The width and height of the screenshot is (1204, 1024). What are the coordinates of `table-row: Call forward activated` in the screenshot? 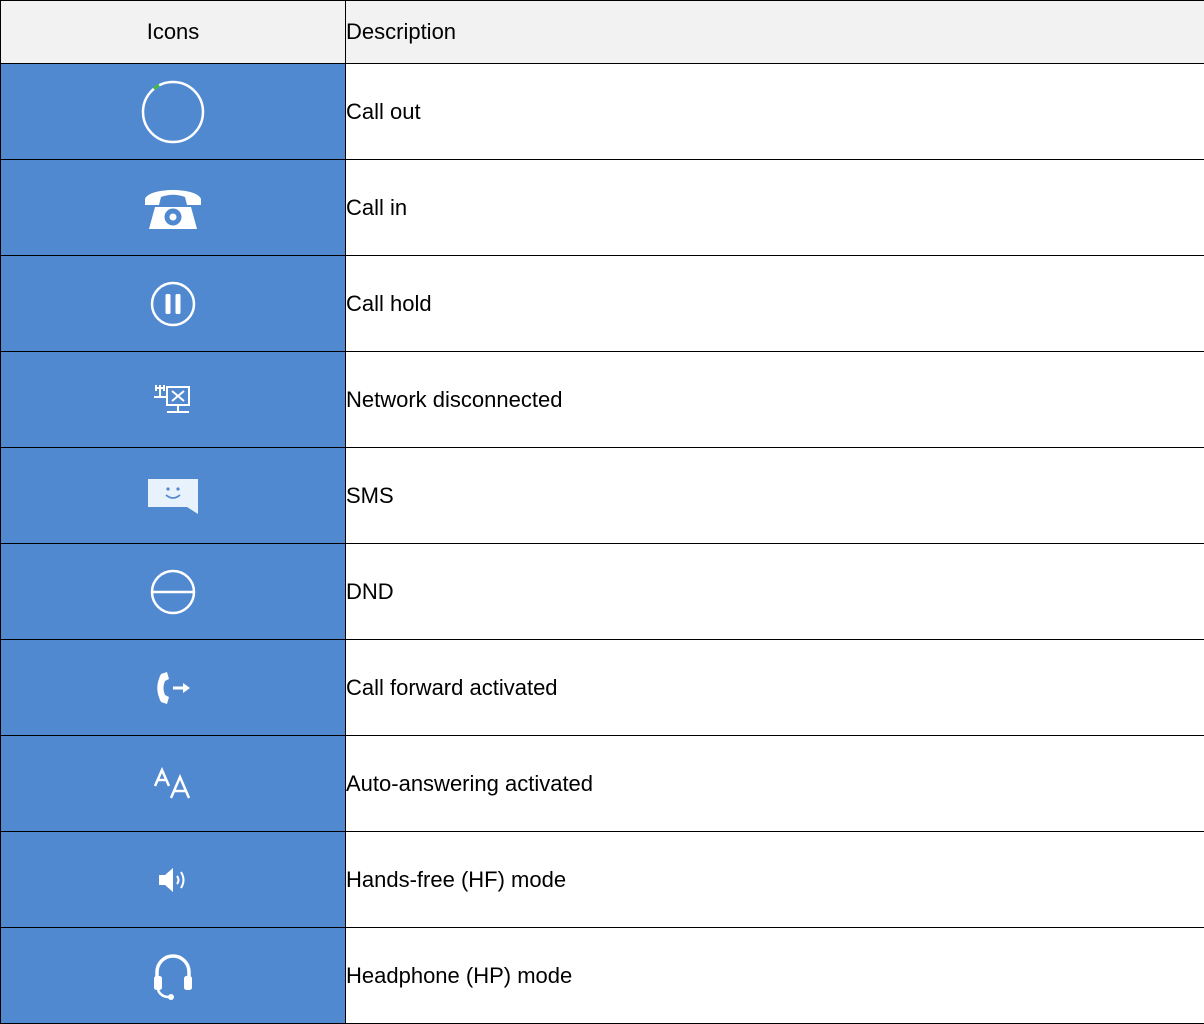 It's located at (602, 687).